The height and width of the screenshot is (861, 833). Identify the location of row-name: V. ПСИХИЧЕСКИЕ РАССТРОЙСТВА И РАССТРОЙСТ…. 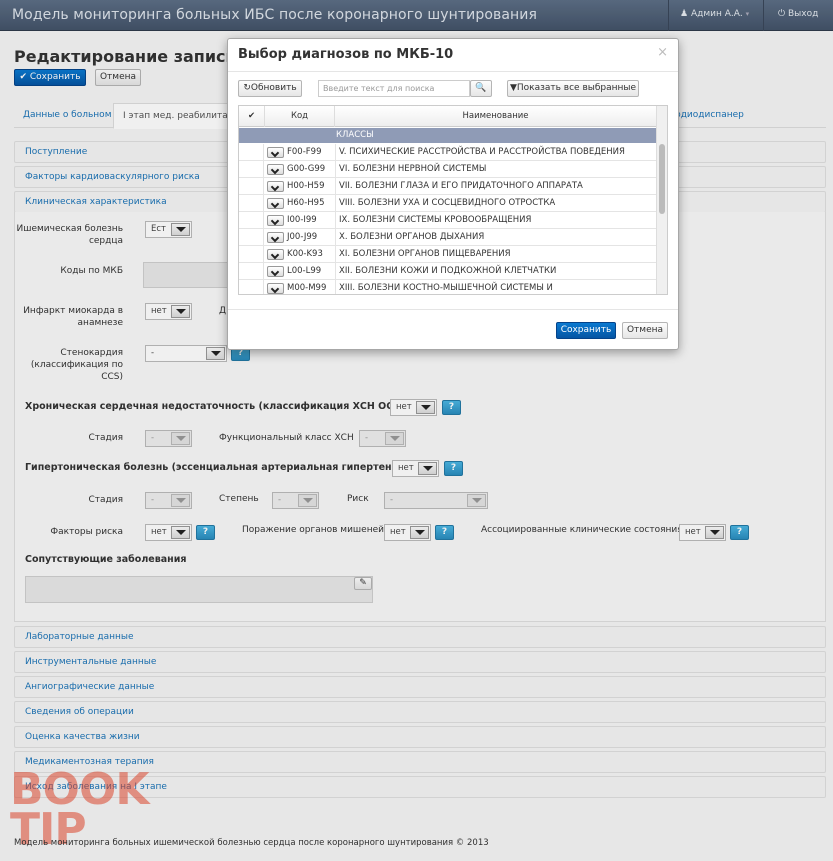
(480, 152).